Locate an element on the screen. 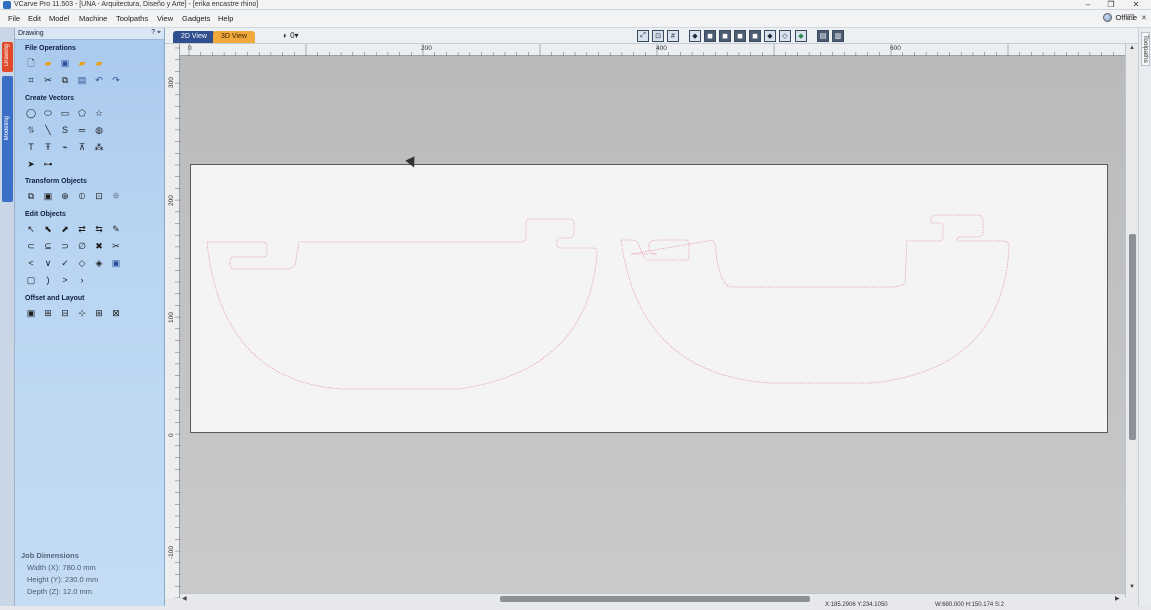 Image resolution: width=1151 pixels, height=610 pixels. curve-icon: ╲ is located at coordinates (48, 130).